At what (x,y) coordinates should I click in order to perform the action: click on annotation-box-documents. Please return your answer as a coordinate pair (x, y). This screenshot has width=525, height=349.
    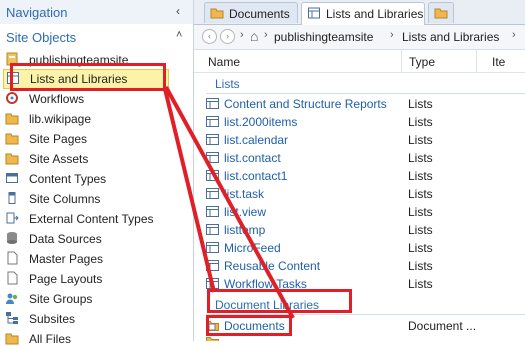
    Looking at the image, I should click on (249, 325).